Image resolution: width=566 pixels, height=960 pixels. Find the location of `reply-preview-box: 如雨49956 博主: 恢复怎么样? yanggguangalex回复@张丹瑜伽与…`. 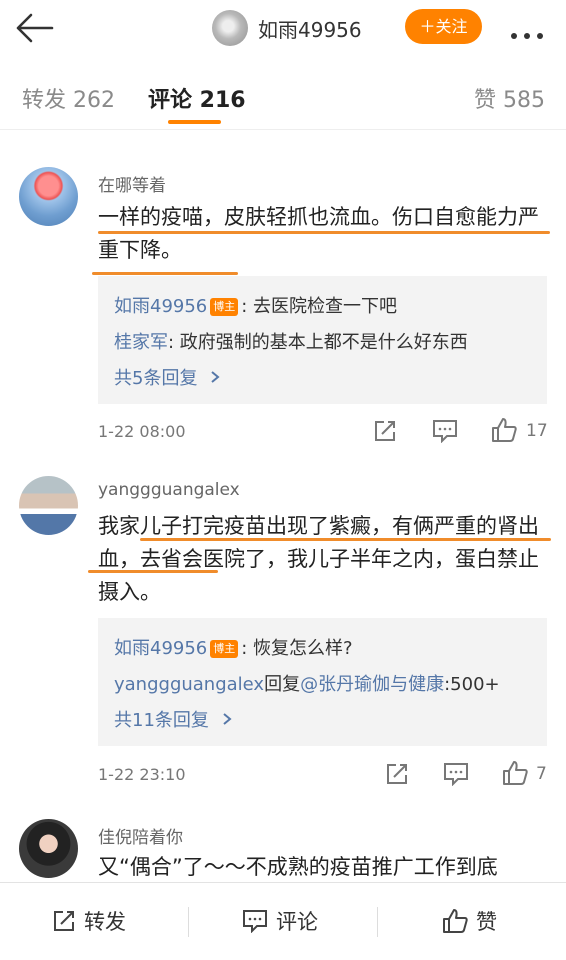

reply-preview-box: 如雨49956 博主: 恢复怎么样? yanggguangalex回复@张丹瑜伽与… is located at coordinates (322, 682).